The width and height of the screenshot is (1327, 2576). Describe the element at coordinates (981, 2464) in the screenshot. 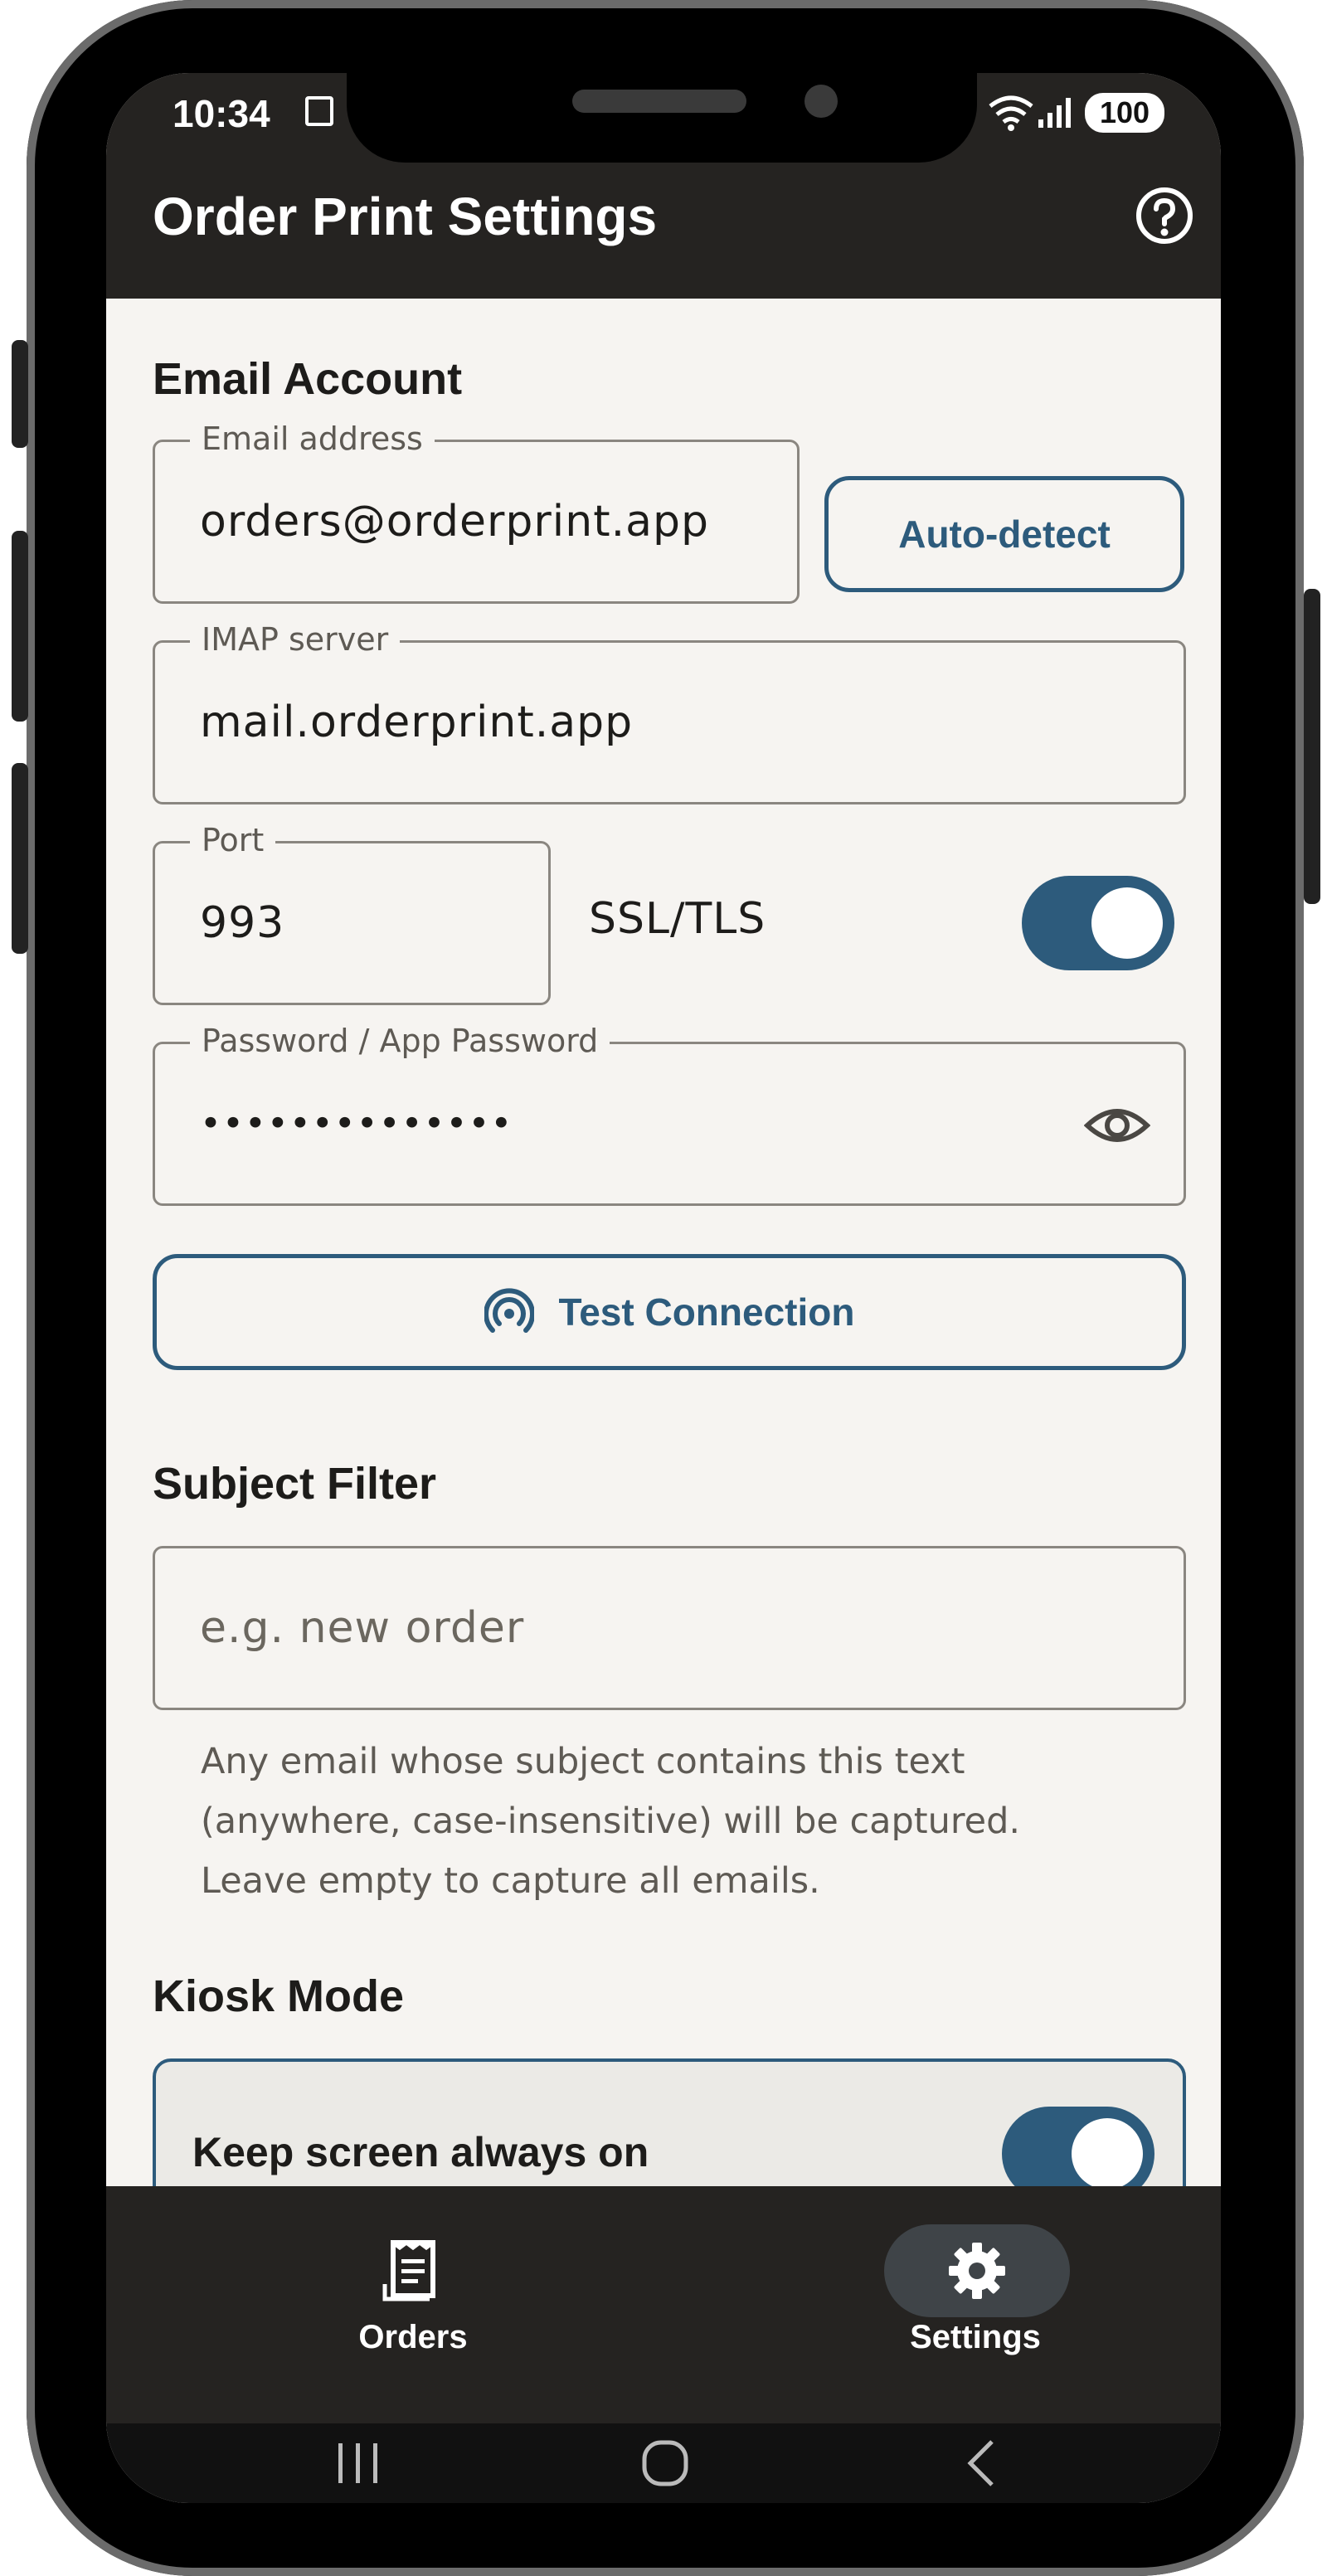

I see `back-icon` at that location.